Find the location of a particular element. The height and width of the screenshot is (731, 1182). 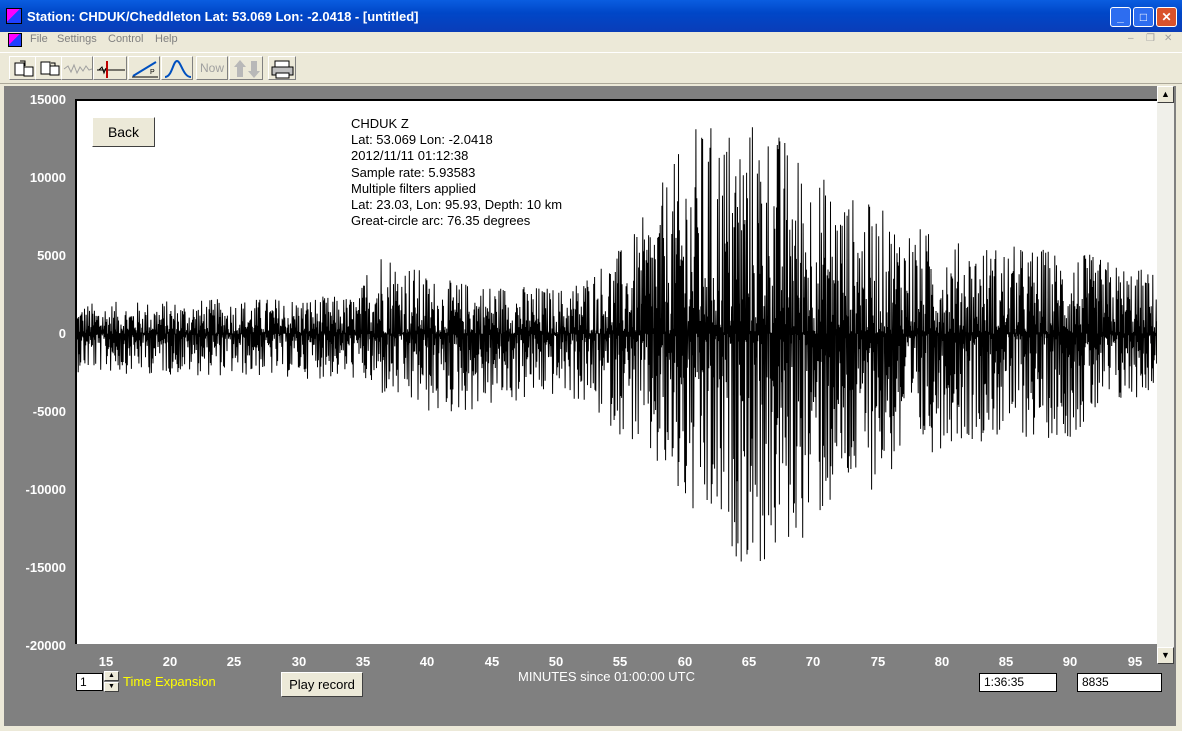

waveform-icon is located at coordinates (77, 68).